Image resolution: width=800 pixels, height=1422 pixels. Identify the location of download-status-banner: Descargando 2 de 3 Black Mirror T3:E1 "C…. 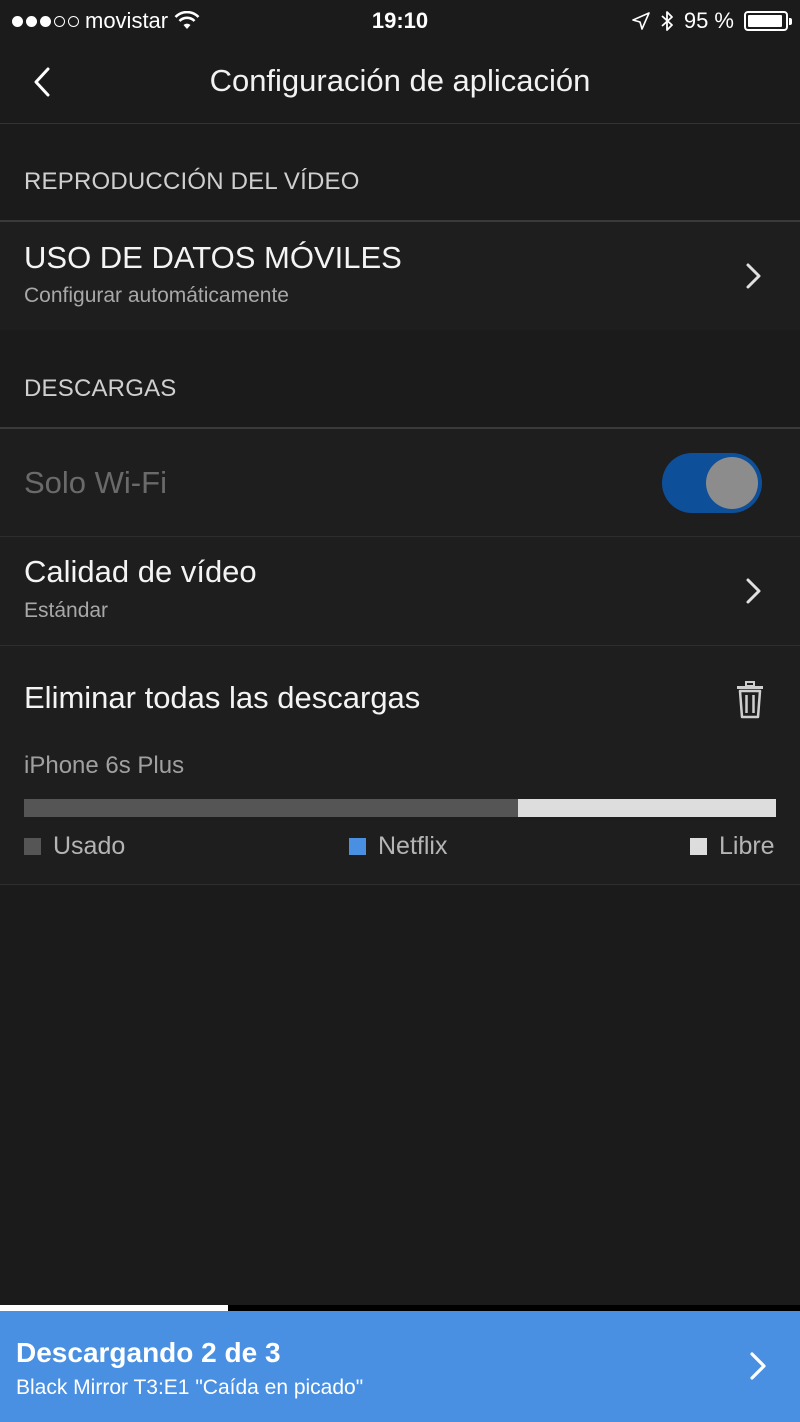
(400, 1366).